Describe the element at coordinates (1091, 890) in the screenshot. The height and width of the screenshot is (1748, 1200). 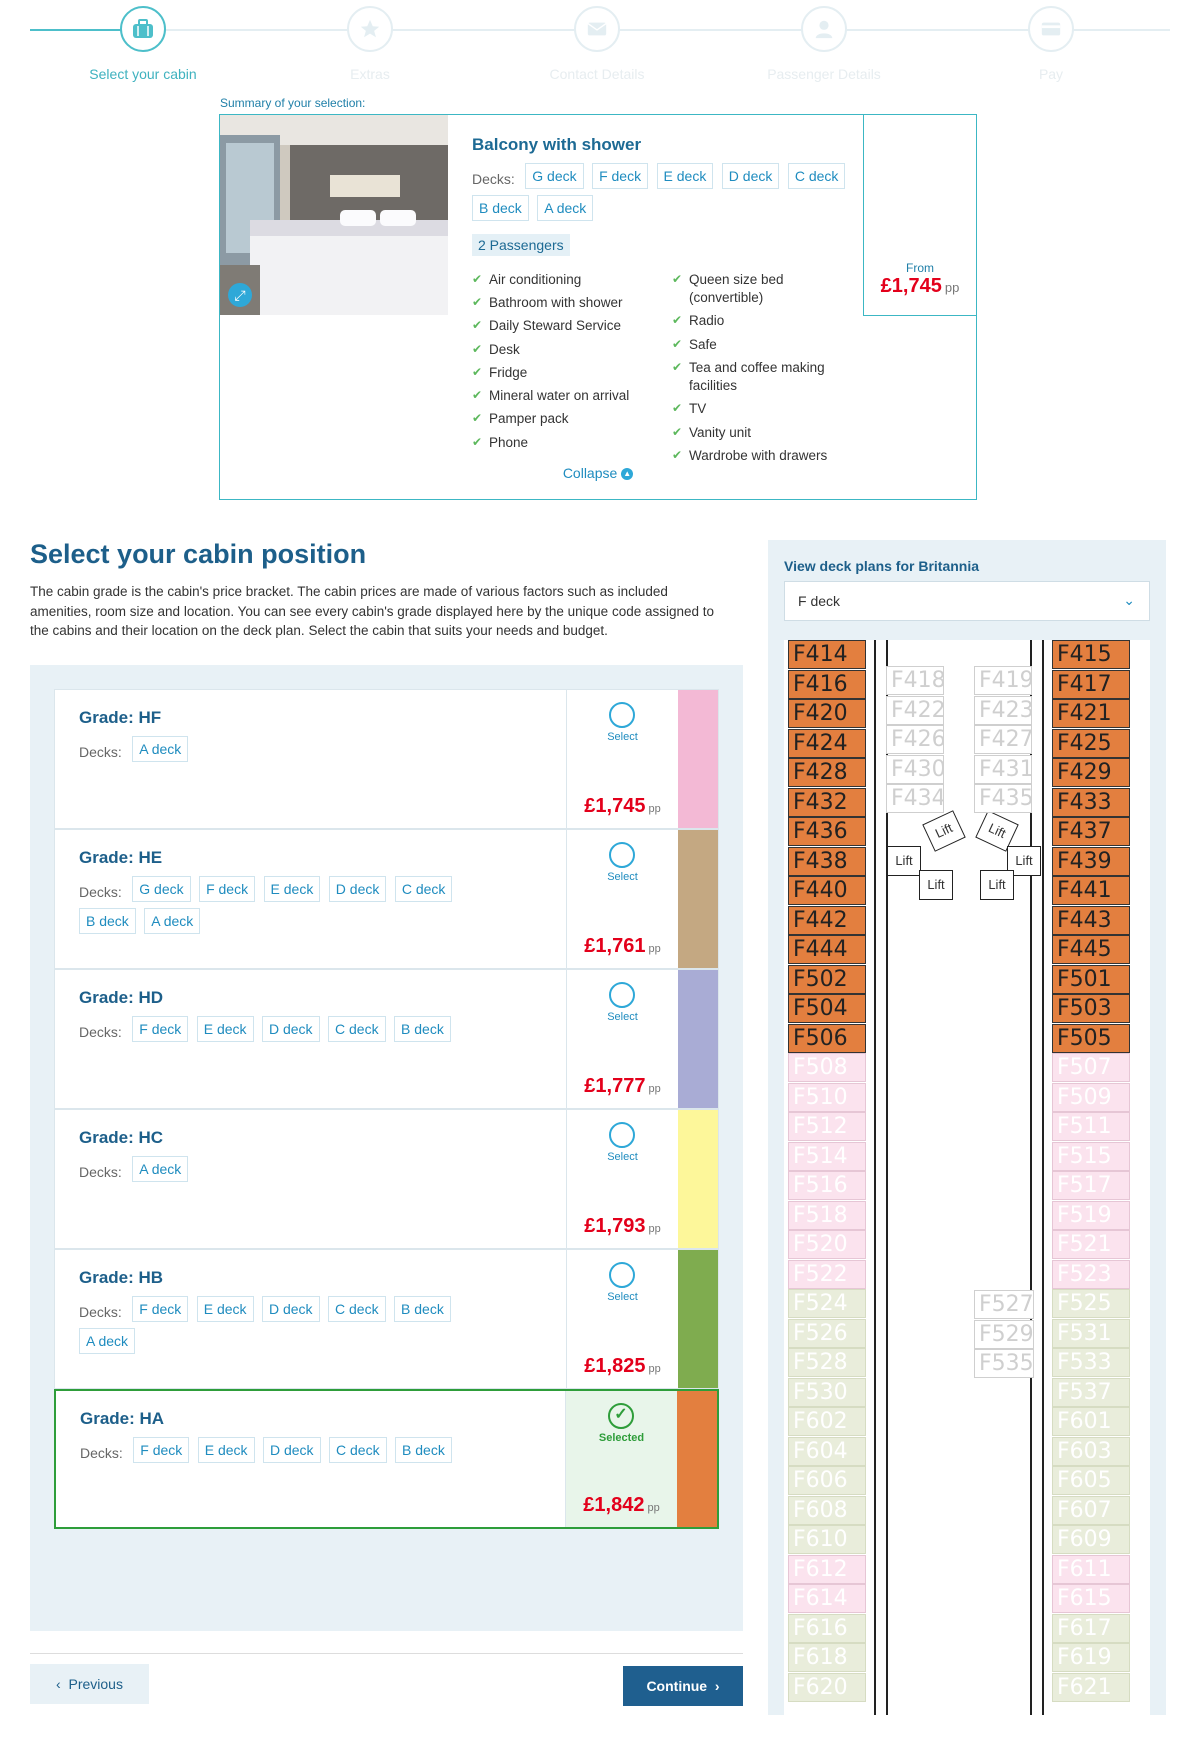
I see `cabin-f441: F441` at that location.